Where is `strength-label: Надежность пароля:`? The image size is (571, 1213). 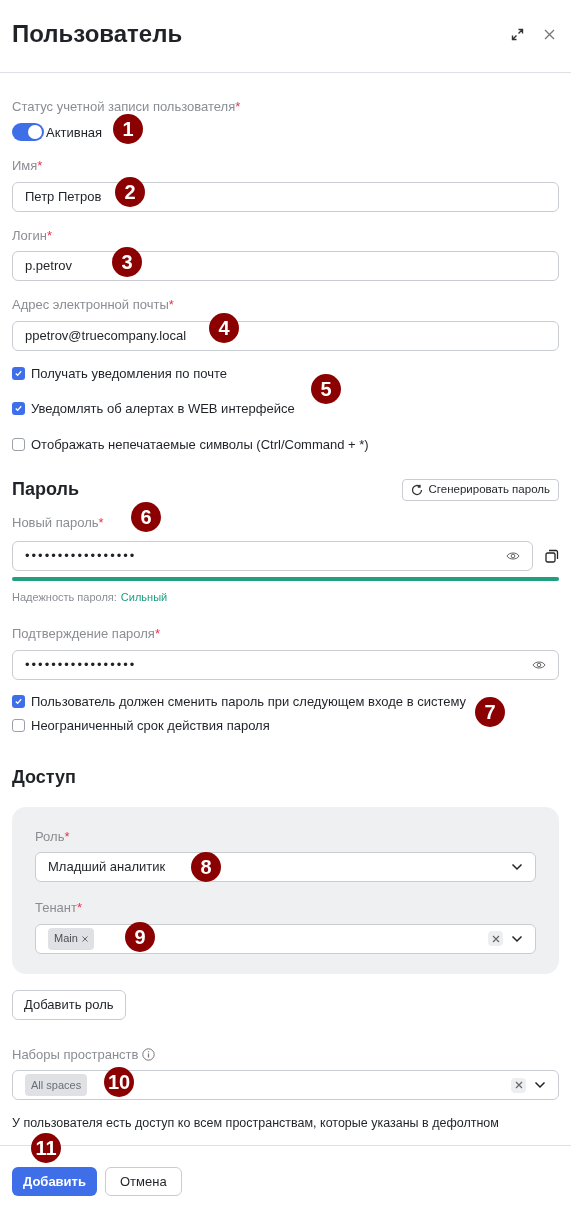 strength-label: Надежность пароля: is located at coordinates (64, 597).